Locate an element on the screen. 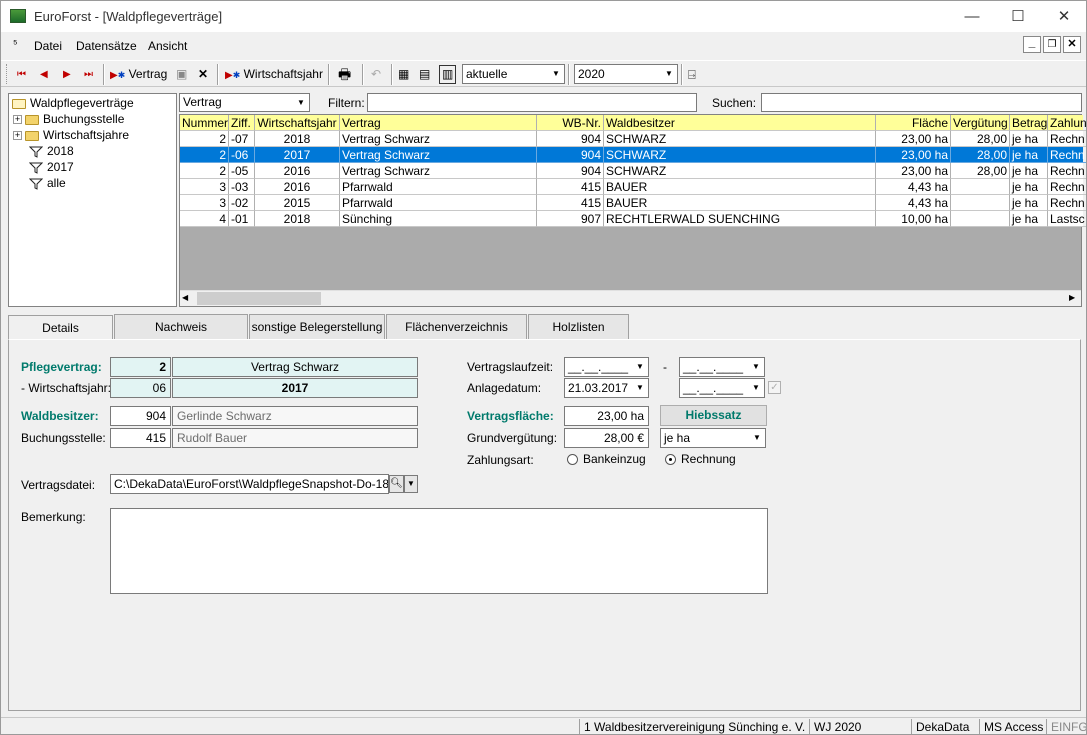  tab-details: Details is located at coordinates (60, 327).